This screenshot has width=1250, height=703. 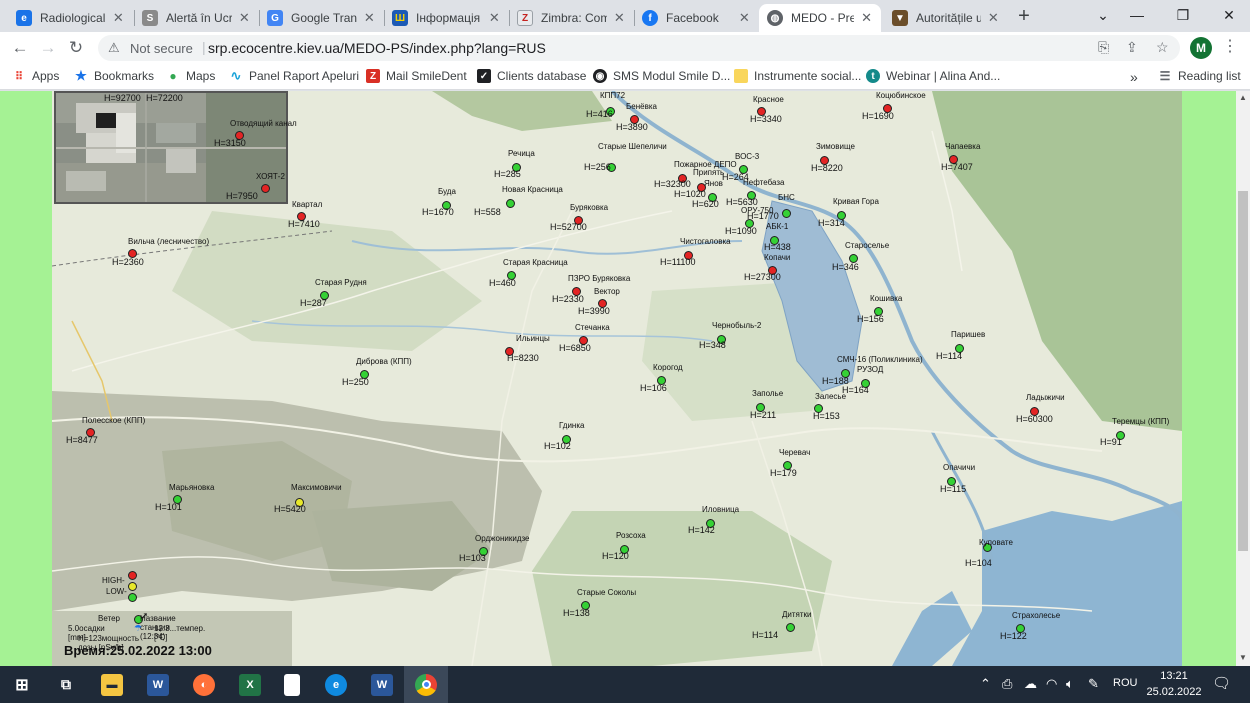 What do you see at coordinates (1093, 684) in the screenshot?
I see `pen-icon: ✎` at bounding box center [1093, 684].